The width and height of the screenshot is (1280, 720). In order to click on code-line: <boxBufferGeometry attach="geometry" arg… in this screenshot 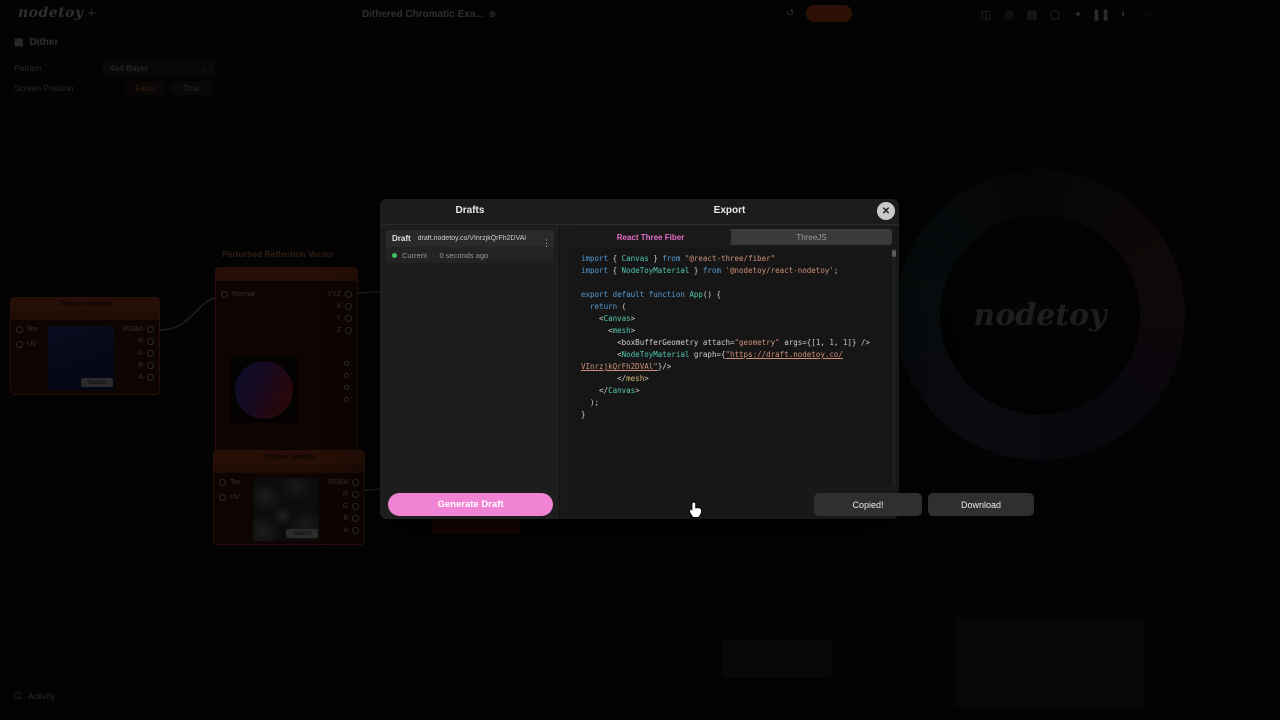, I will do `click(725, 342)`.